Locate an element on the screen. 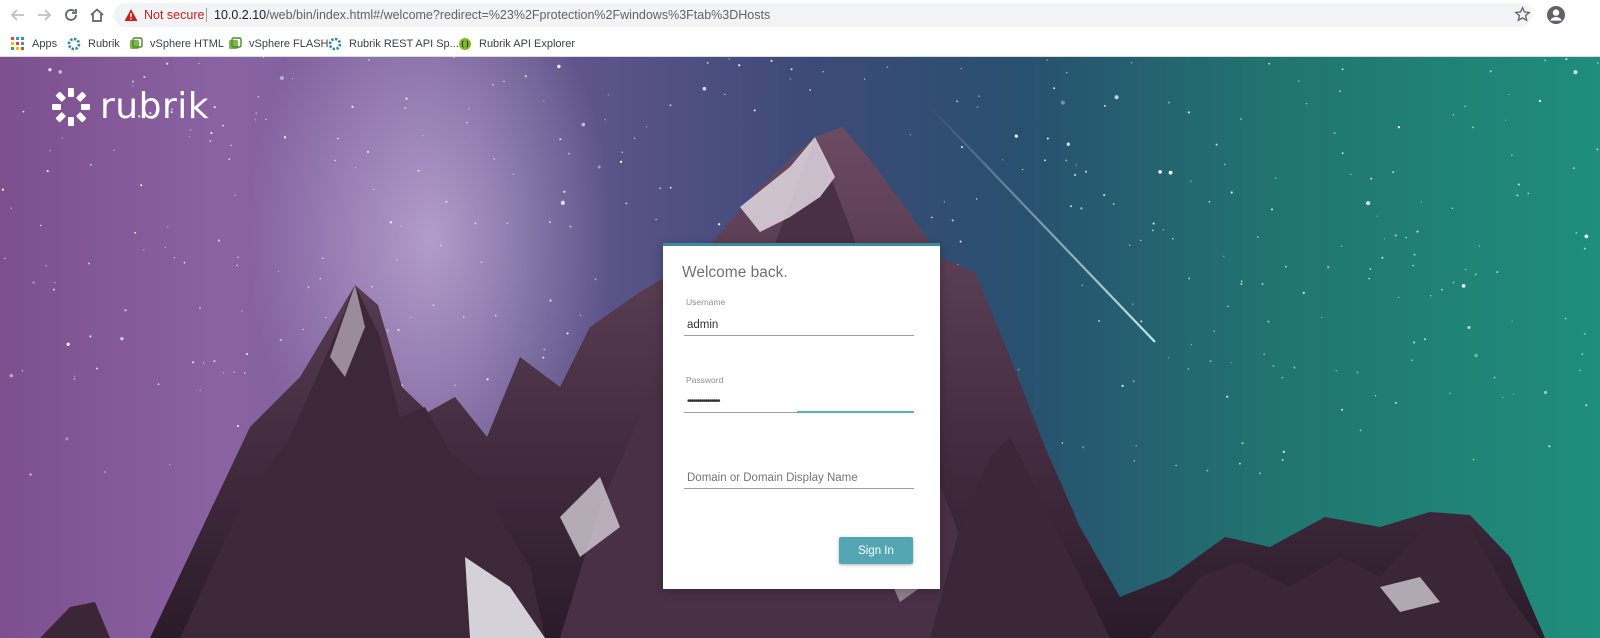 The height and width of the screenshot is (638, 1600). login-card: Welcome back. Username Password Sign In is located at coordinates (801, 416).